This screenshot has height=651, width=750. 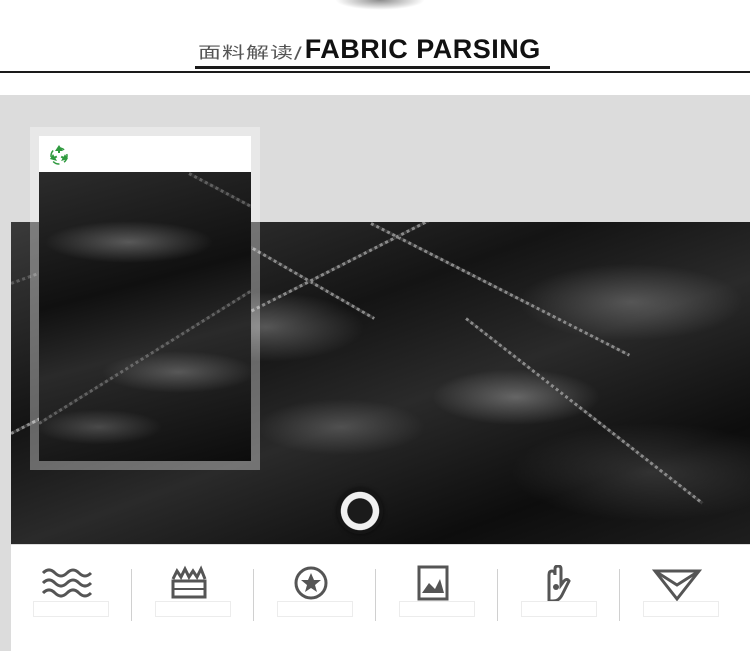 What do you see at coordinates (311, 583) in the screenshot?
I see `down-fill-icon` at bounding box center [311, 583].